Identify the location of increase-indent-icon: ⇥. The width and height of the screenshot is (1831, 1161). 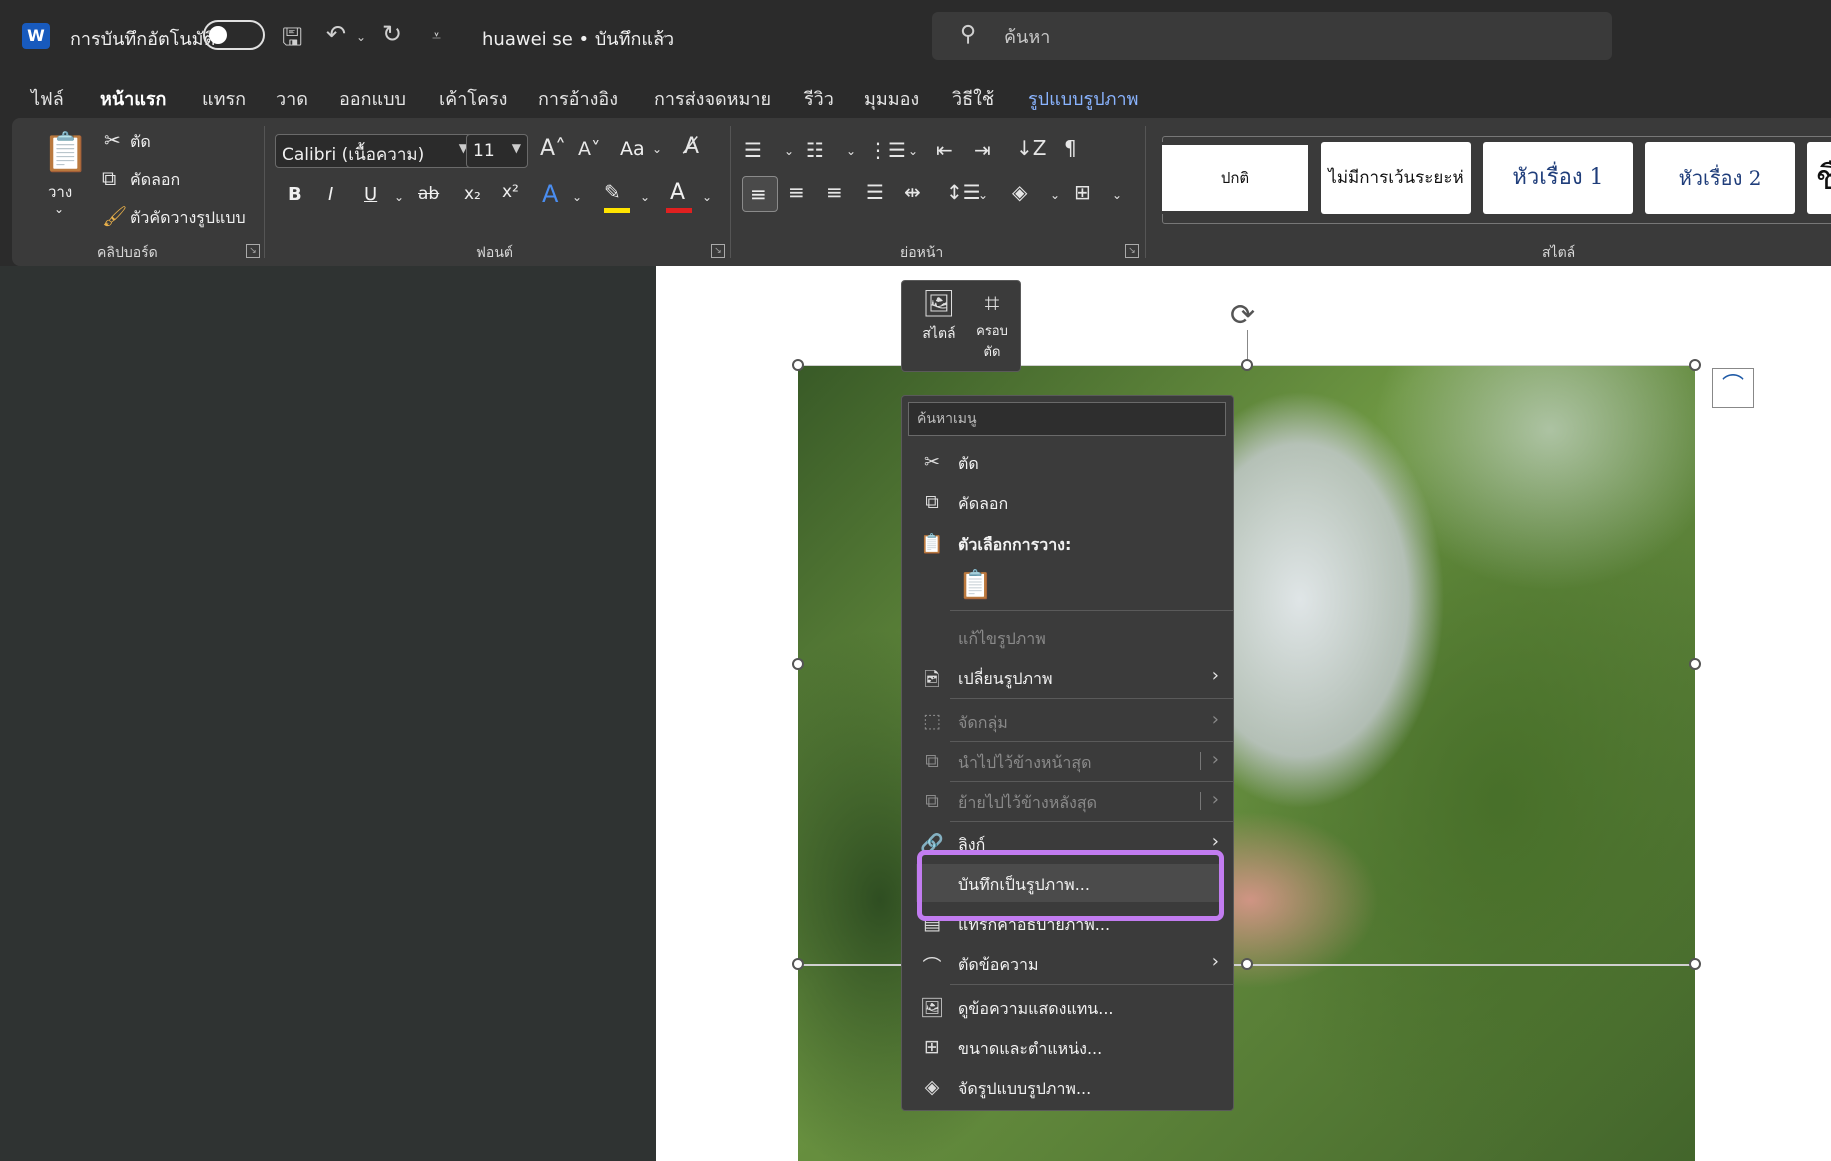
(982, 150).